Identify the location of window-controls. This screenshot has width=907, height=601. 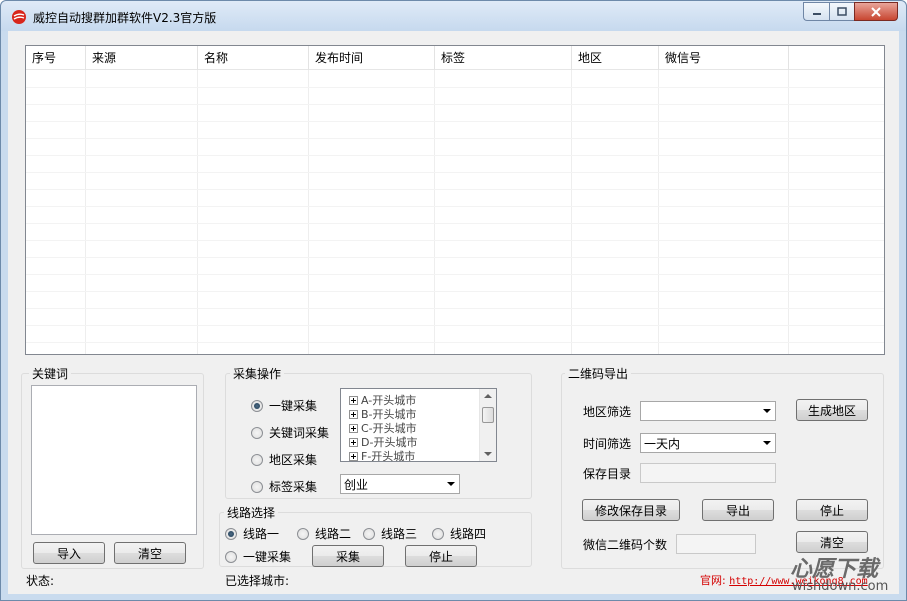
(850, 11).